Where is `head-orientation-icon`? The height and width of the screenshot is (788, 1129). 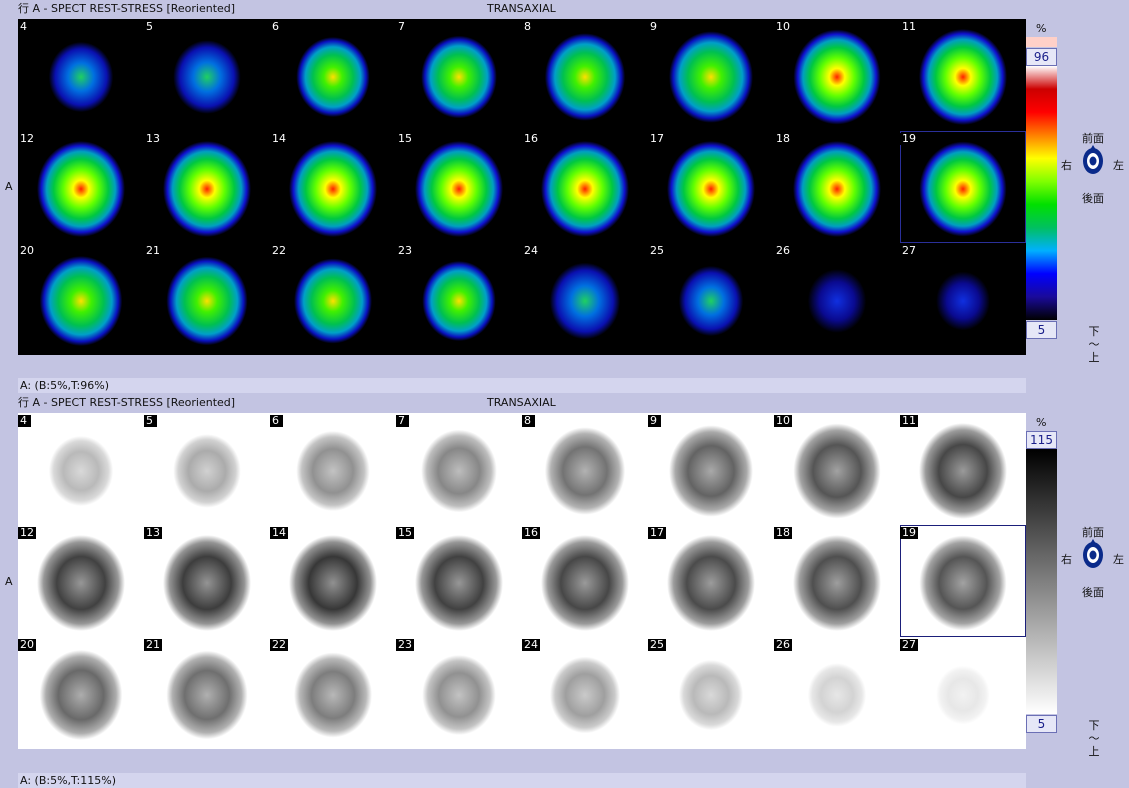 head-orientation-icon is located at coordinates (1093, 159).